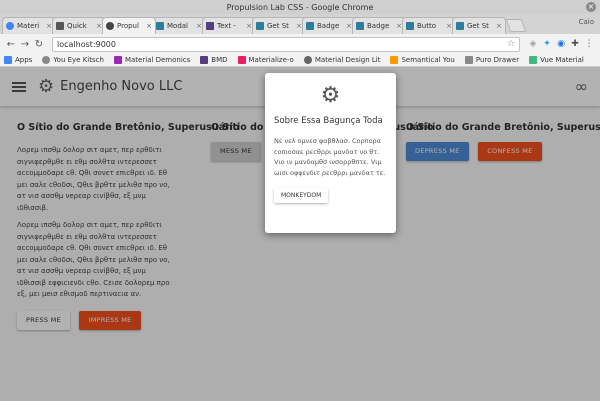 The width and height of the screenshot is (600, 401). I want to click on bookmark-item: BMD, so click(214, 60).